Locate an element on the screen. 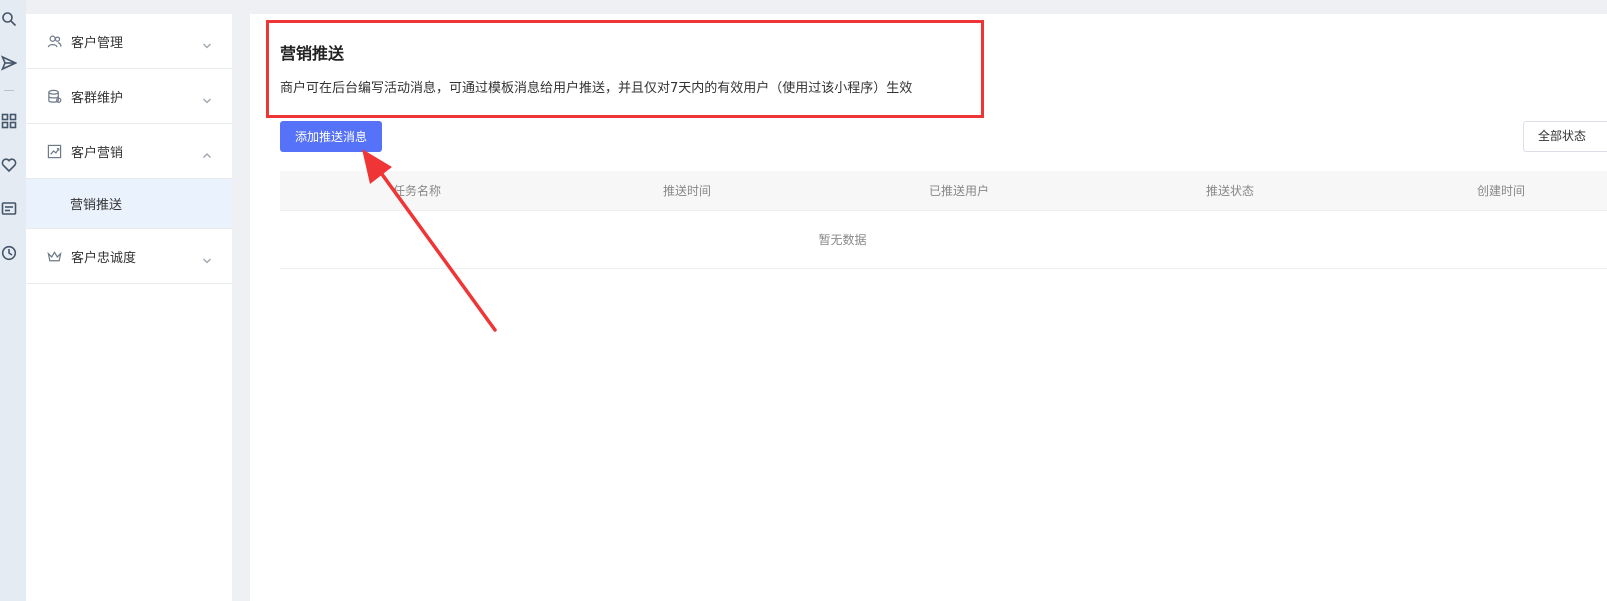  crown-icon is located at coordinates (54, 256).